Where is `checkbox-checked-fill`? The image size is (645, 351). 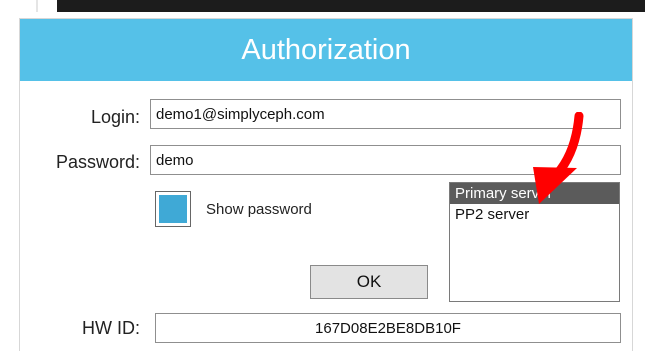 checkbox-checked-fill is located at coordinates (173, 209).